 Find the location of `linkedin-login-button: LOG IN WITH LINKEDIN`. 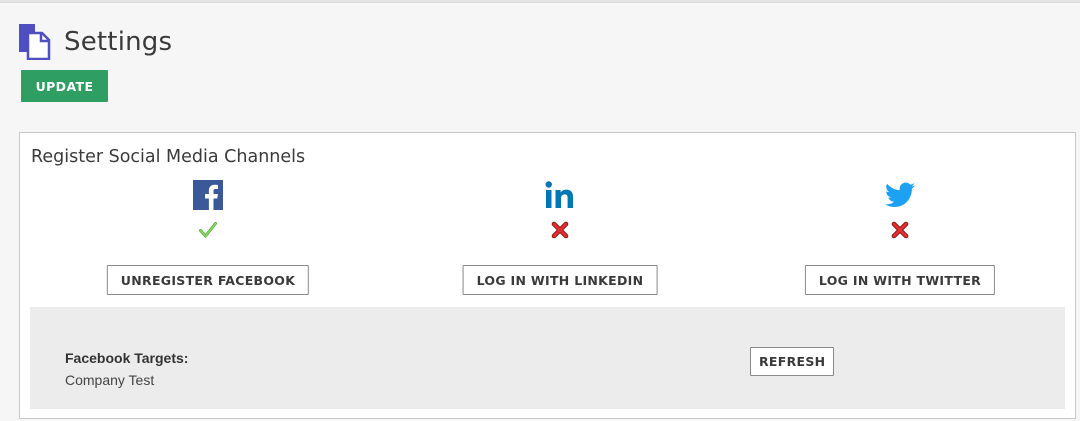

linkedin-login-button: LOG IN WITH LINKEDIN is located at coordinates (560, 280).